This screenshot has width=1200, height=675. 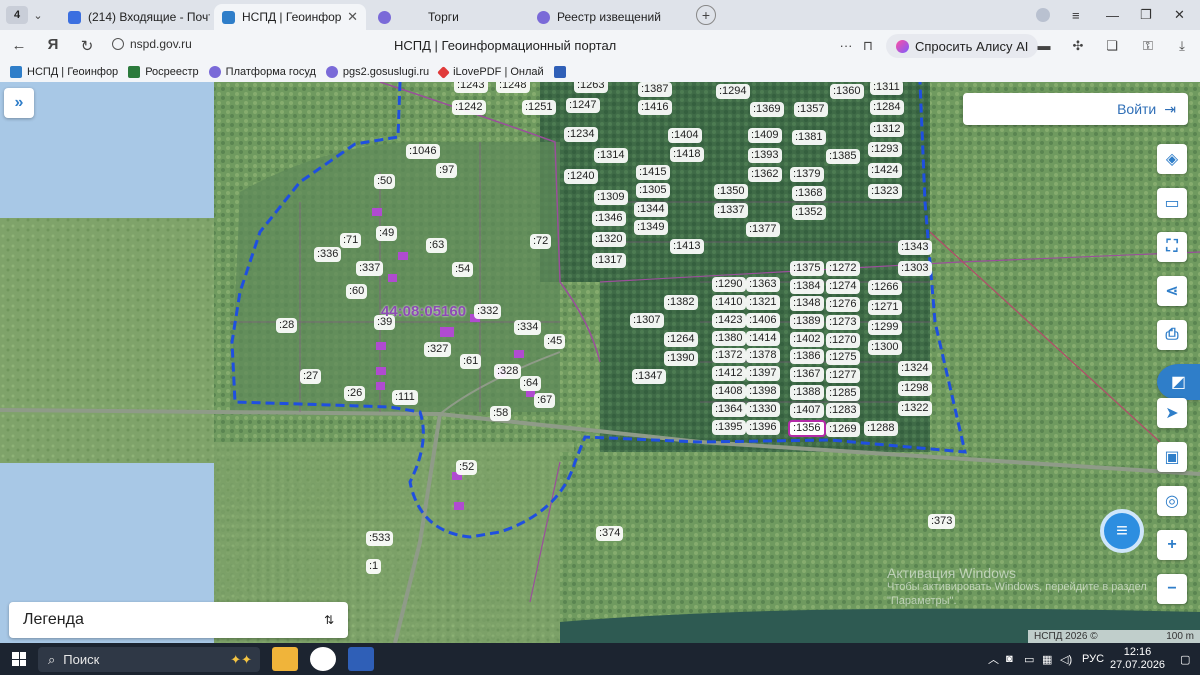 What do you see at coordinates (885, 307) in the screenshot?
I see `parcel-label: :1271` at bounding box center [885, 307].